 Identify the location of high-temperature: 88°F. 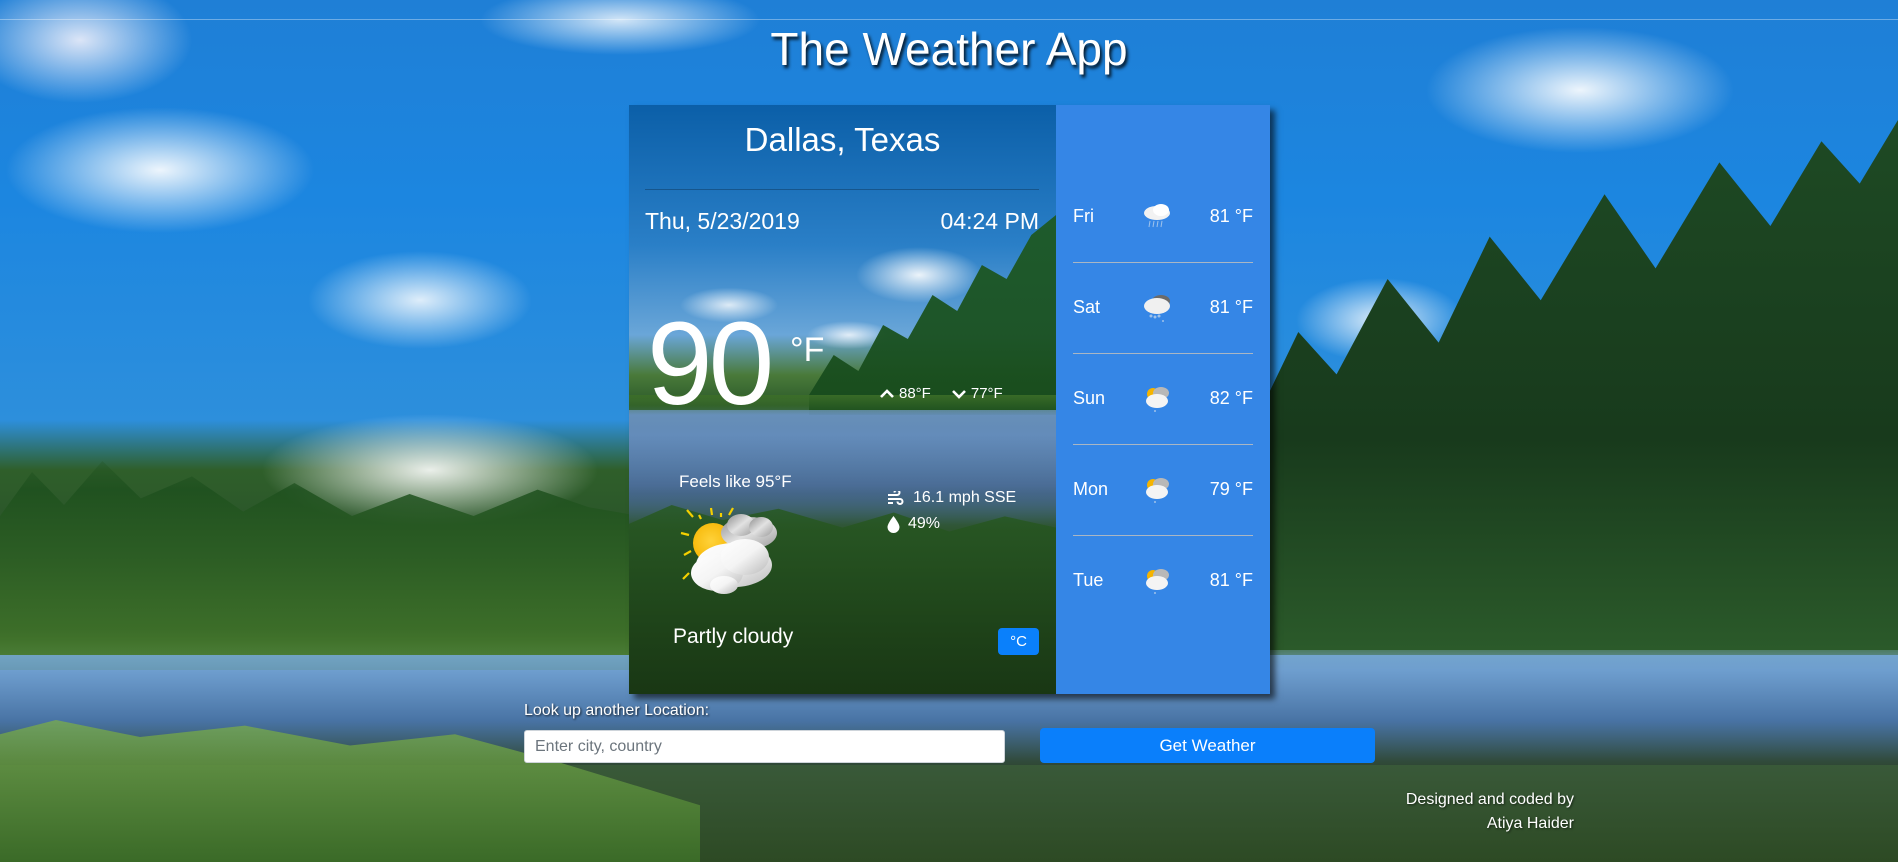
(915, 393).